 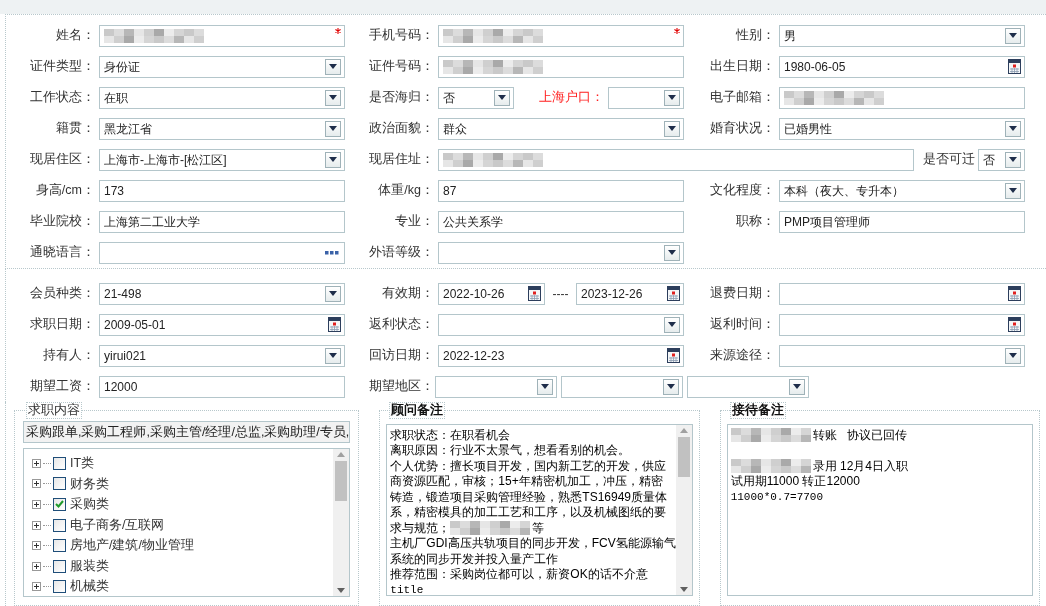 I want to click on input-field: PMP项目管理师, so click(x=902, y=221).